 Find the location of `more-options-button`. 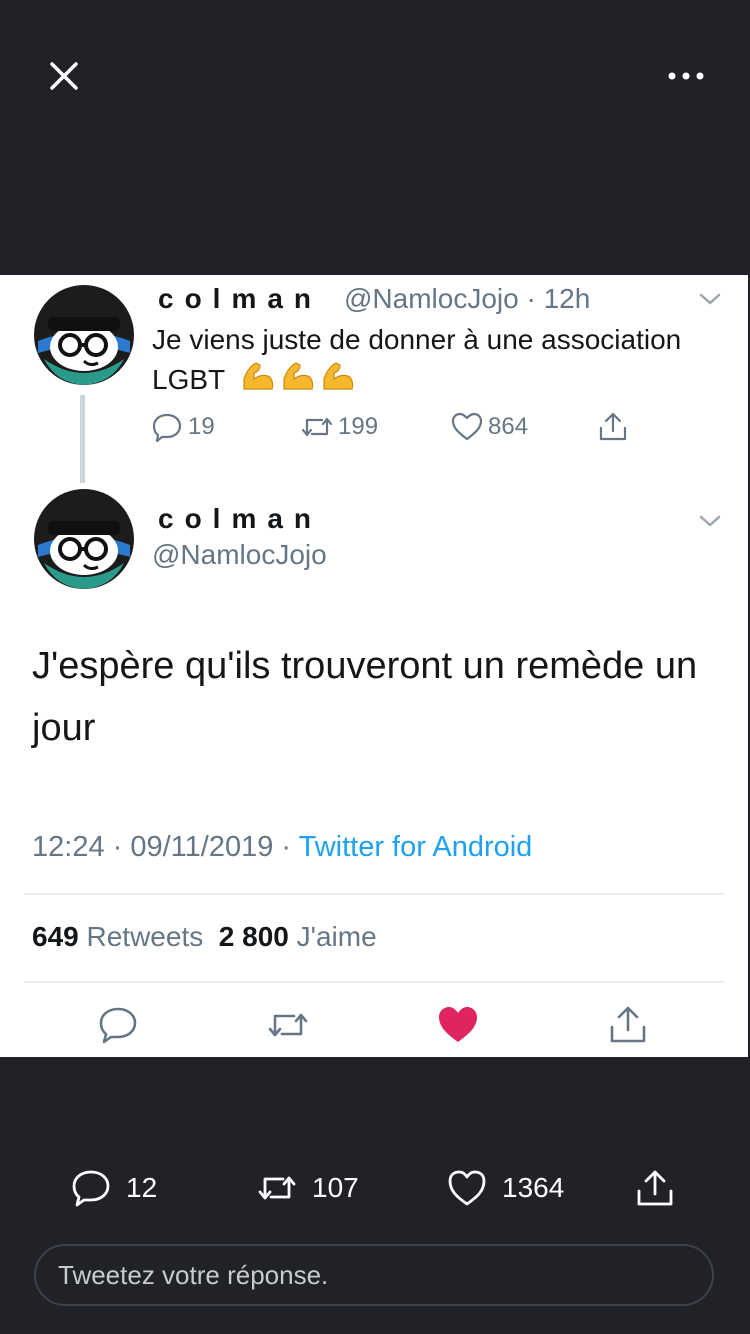

more-options-button is located at coordinates (686, 76).